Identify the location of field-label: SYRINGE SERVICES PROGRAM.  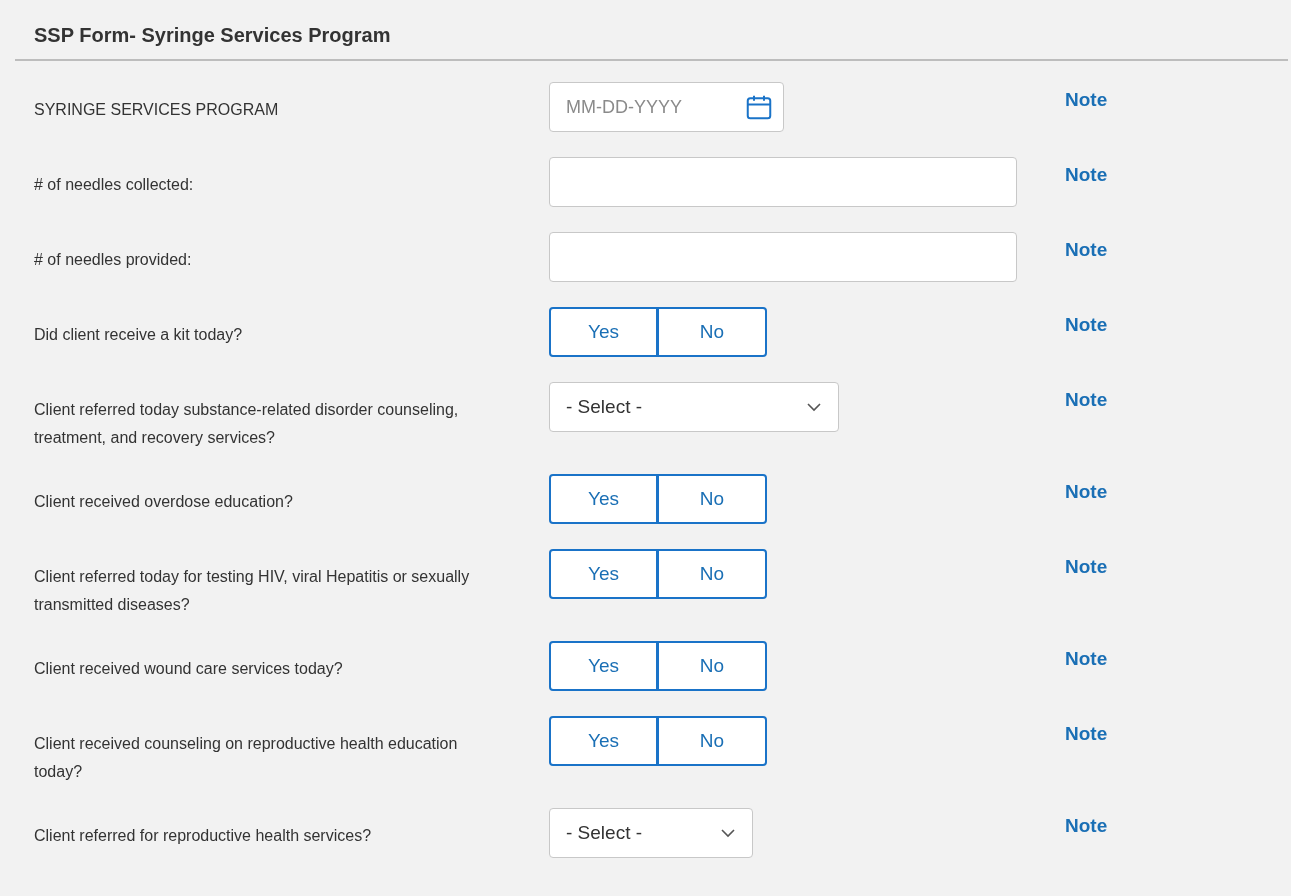
(157, 110).